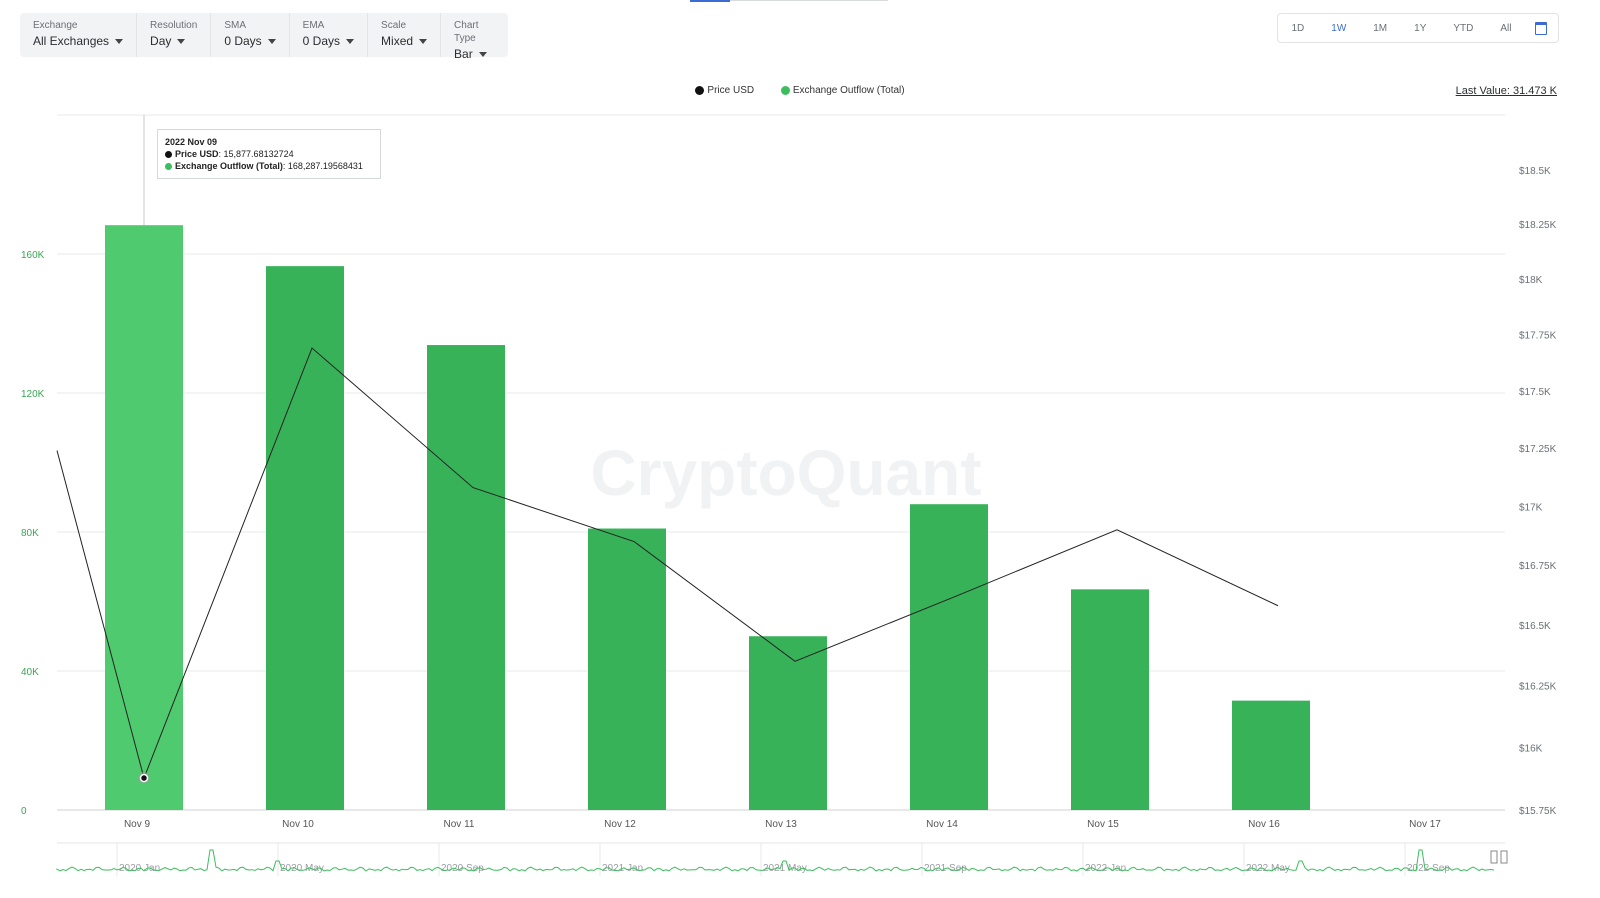 Image resolution: width=1600 pixels, height=898 pixels. Describe the element at coordinates (256, 154) in the screenshot. I see `tooltip-price-value: : 15,877.68132724` at that location.